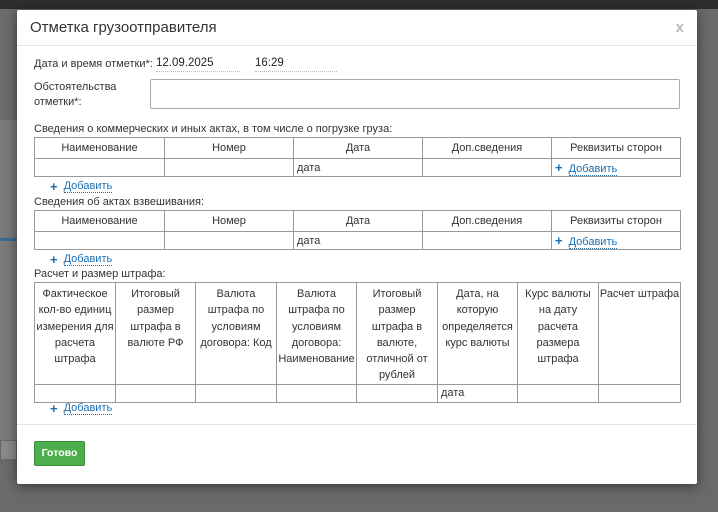  I want to click on done-button: Готово, so click(59, 453).